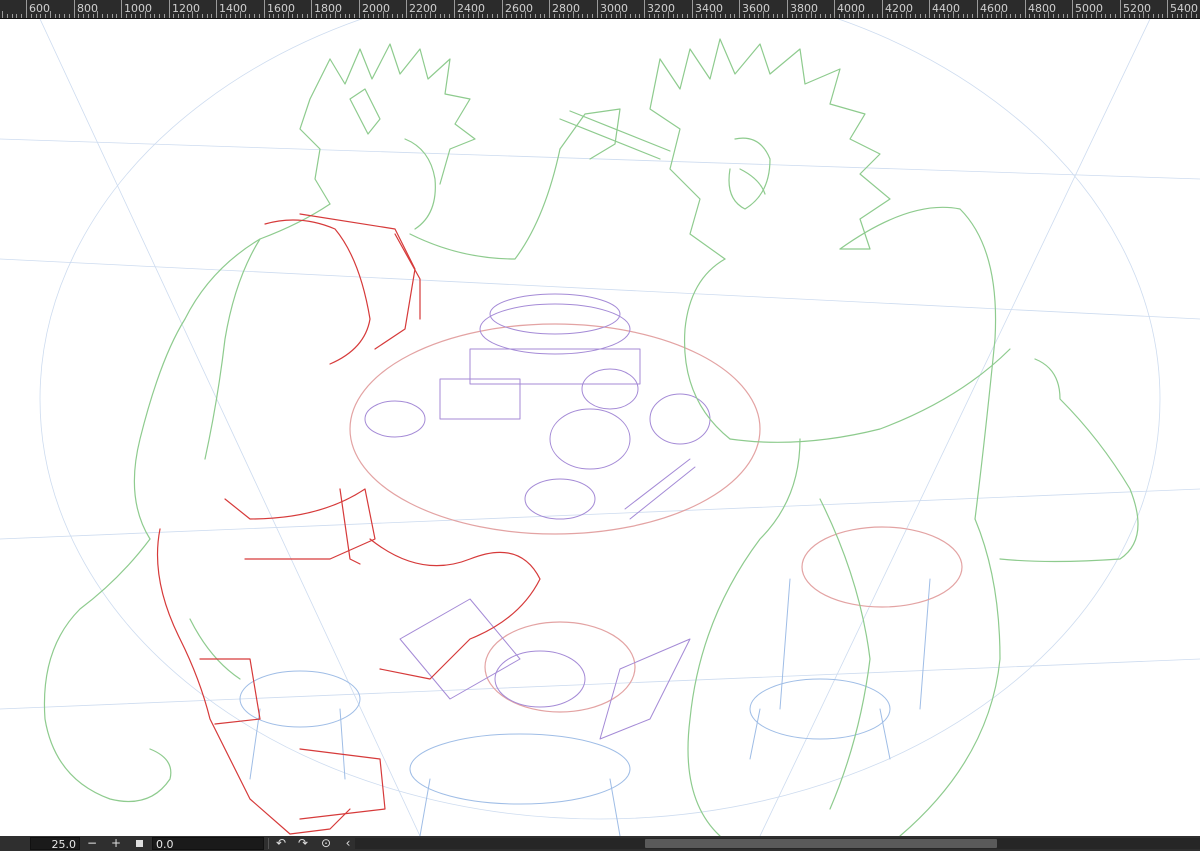 This screenshot has width=1200, height=851. What do you see at coordinates (1137, 8) in the screenshot?
I see `ruler-label: 5200` at bounding box center [1137, 8].